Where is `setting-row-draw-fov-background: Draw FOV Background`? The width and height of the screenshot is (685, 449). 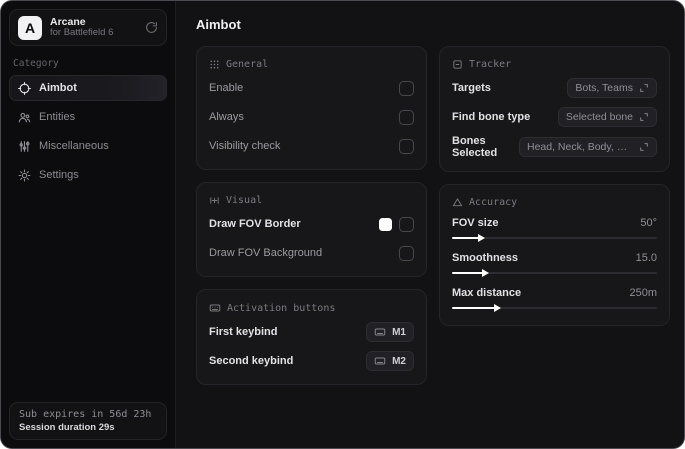 setting-row-draw-fov-background: Draw FOV Background is located at coordinates (311, 253).